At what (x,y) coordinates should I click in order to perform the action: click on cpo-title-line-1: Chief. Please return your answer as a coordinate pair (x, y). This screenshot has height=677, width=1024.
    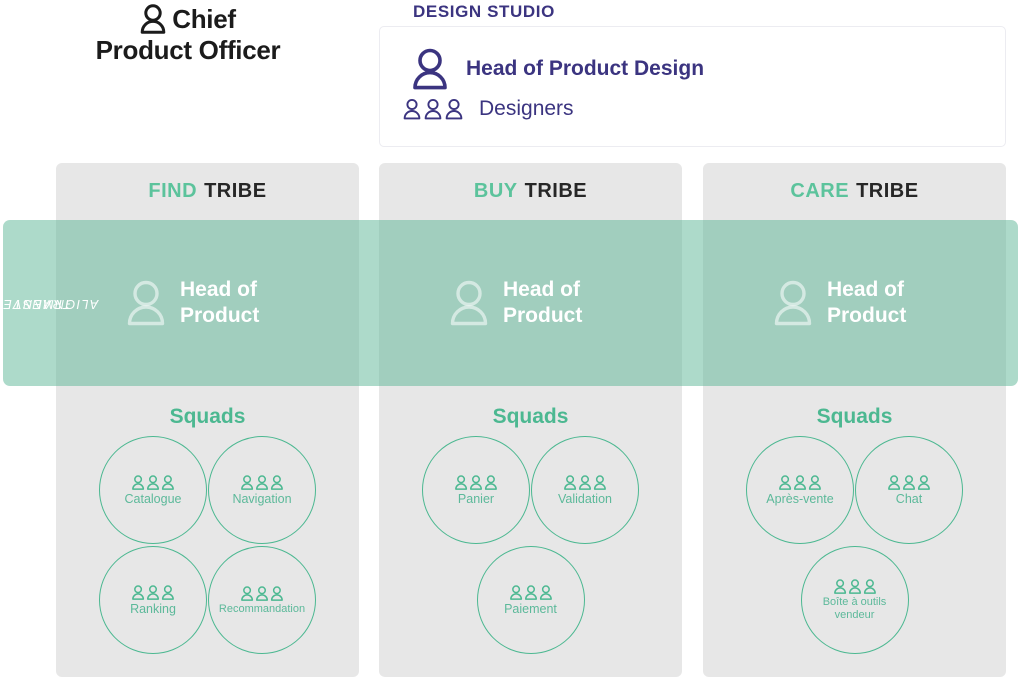
    Looking at the image, I should click on (204, 19).